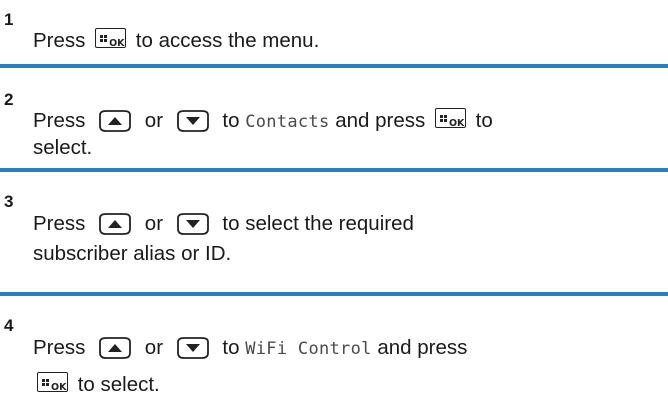  I want to click on instruction-text: to select the required, so click(315, 223).